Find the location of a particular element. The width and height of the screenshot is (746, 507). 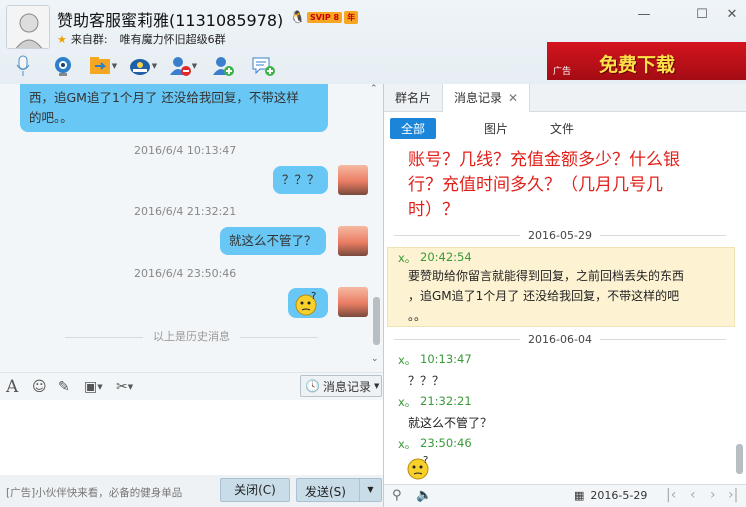

emoji-icon: ☺ is located at coordinates (41, 387).